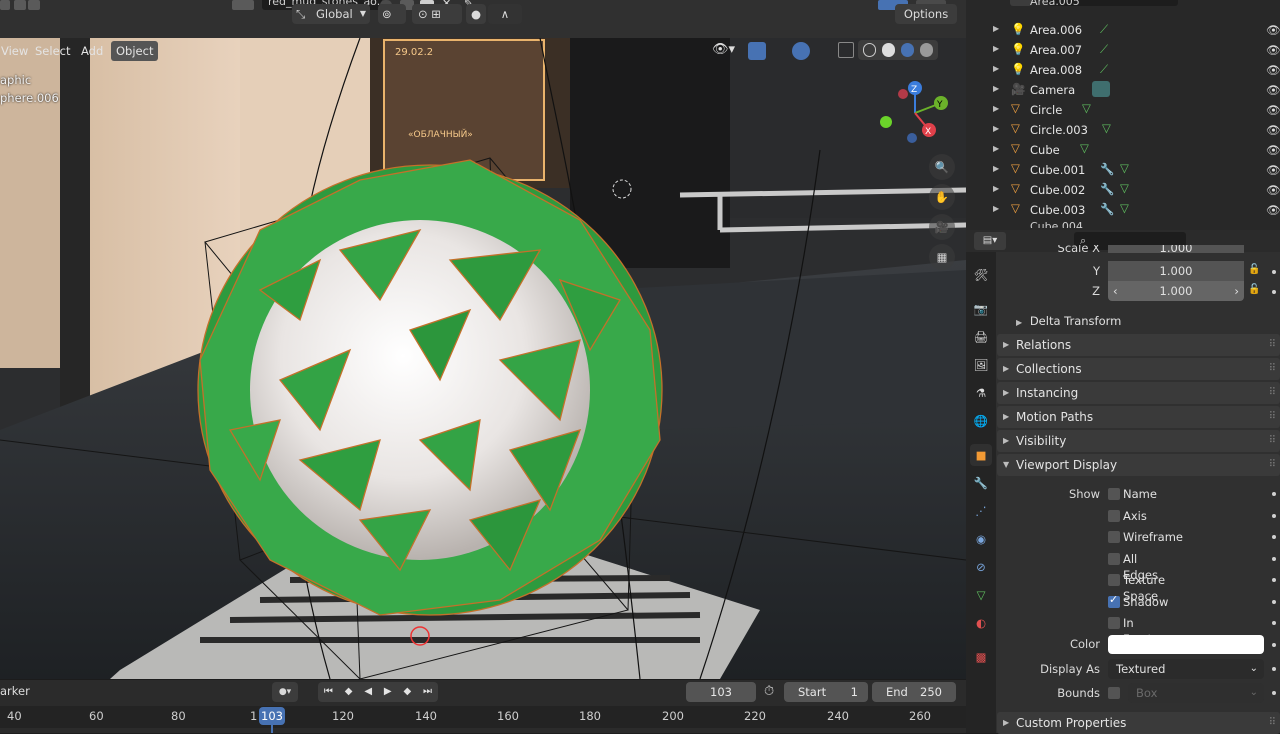  What do you see at coordinates (942, 197) in the screenshot?
I see `pan-hand-icon: ✋` at bounding box center [942, 197].